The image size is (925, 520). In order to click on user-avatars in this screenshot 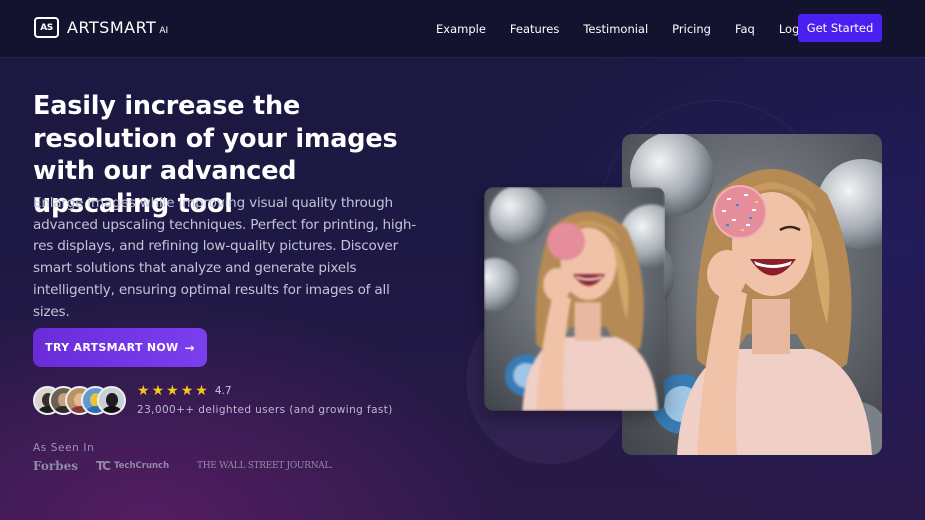, I will do `click(79, 400)`.